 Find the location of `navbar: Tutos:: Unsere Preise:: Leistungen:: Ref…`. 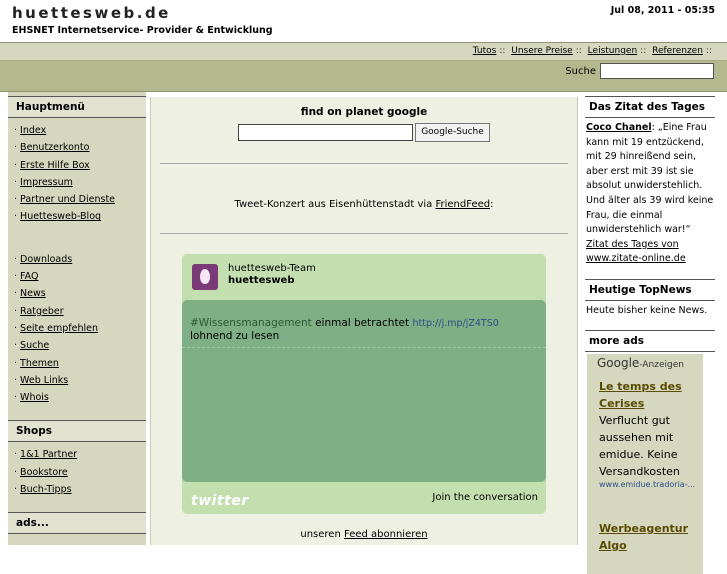

navbar: Tutos:: Unsere Preise:: Leistungen:: Ref… is located at coordinates (363, 67).